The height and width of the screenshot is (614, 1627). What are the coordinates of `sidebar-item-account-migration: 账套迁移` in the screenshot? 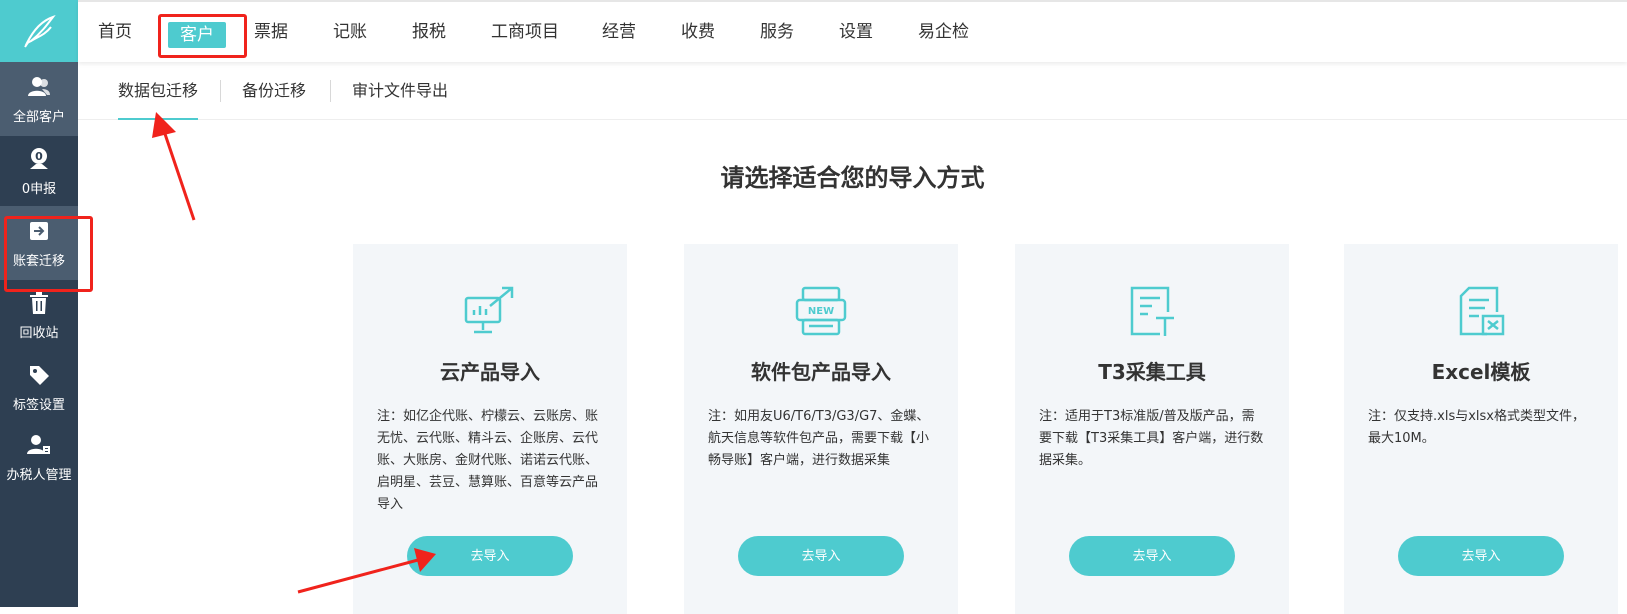 It's located at (39, 243).